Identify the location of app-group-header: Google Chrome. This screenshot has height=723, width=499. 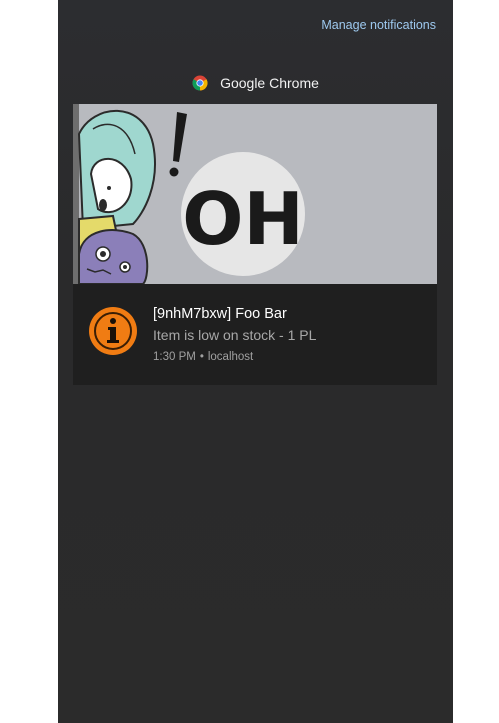
(255, 83).